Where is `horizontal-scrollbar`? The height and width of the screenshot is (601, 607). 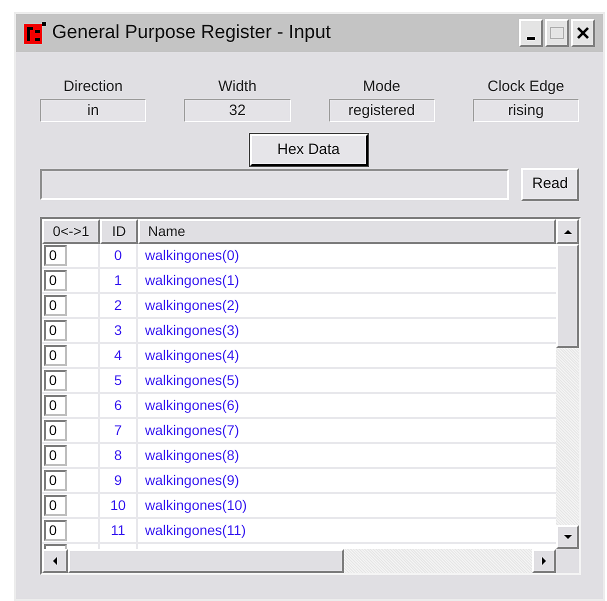
horizontal-scrollbar is located at coordinates (310, 561).